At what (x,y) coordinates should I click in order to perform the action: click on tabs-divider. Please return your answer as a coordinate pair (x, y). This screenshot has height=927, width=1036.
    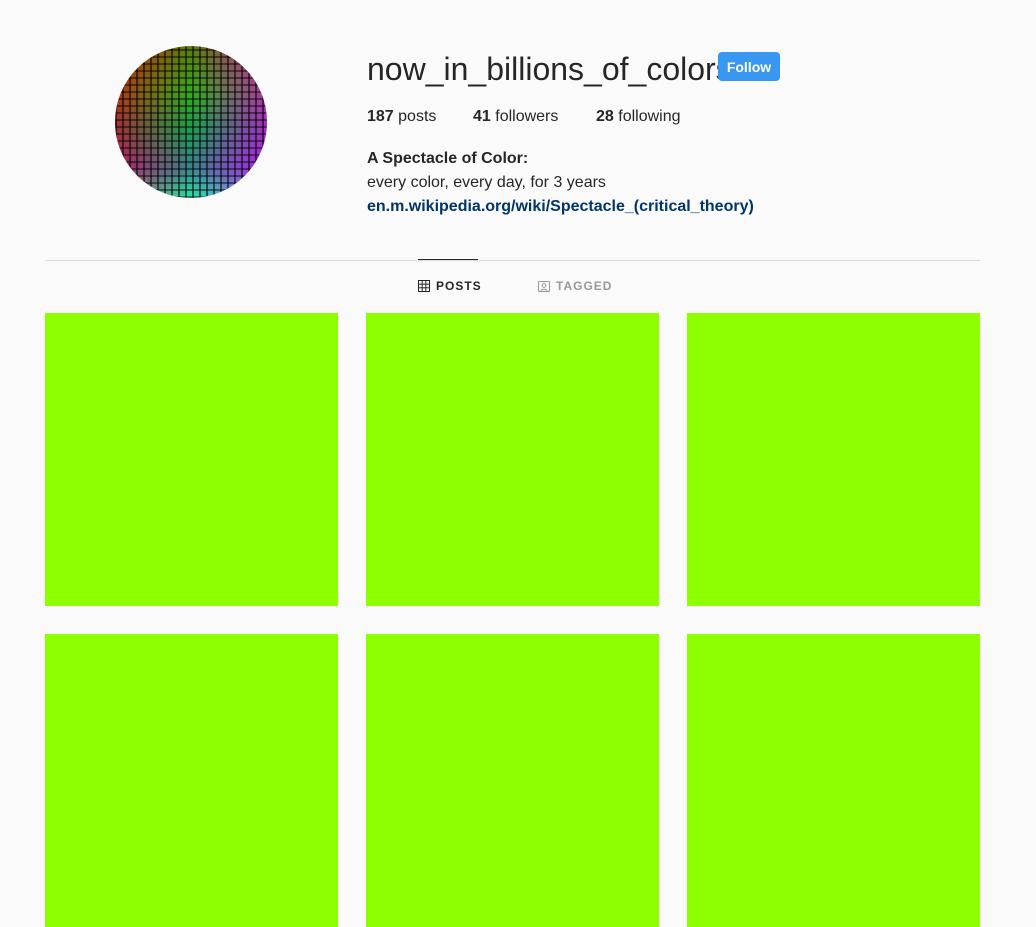
    Looking at the image, I should click on (512, 260).